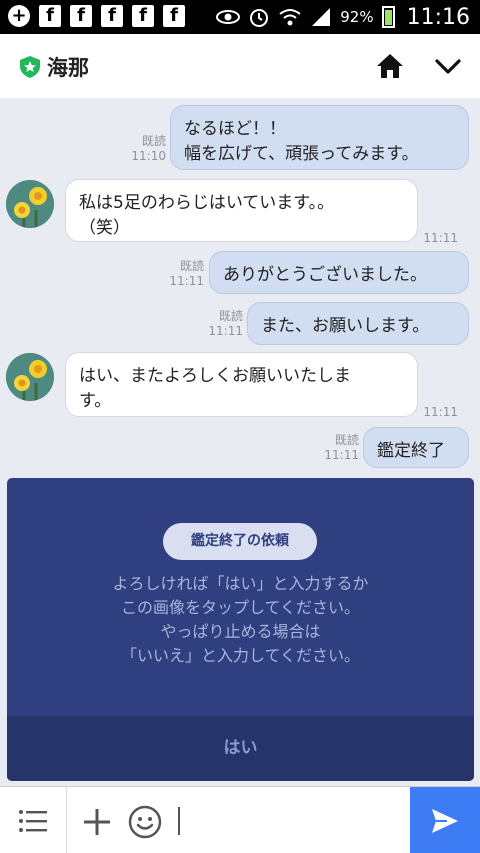  Describe the element at coordinates (215, 376) in the screenshot. I see `message-line: はい、またよろしくお願いいたしま` at that location.